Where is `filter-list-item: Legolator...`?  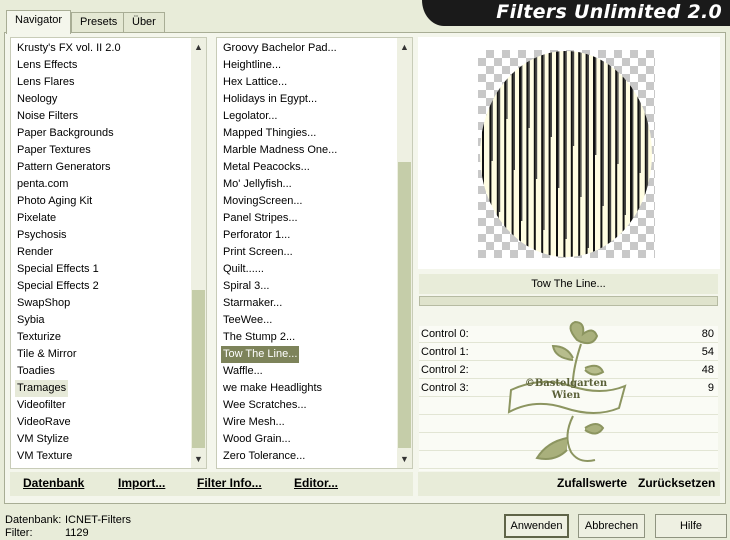
filter-list-item: Legolator... is located at coordinates (250, 116).